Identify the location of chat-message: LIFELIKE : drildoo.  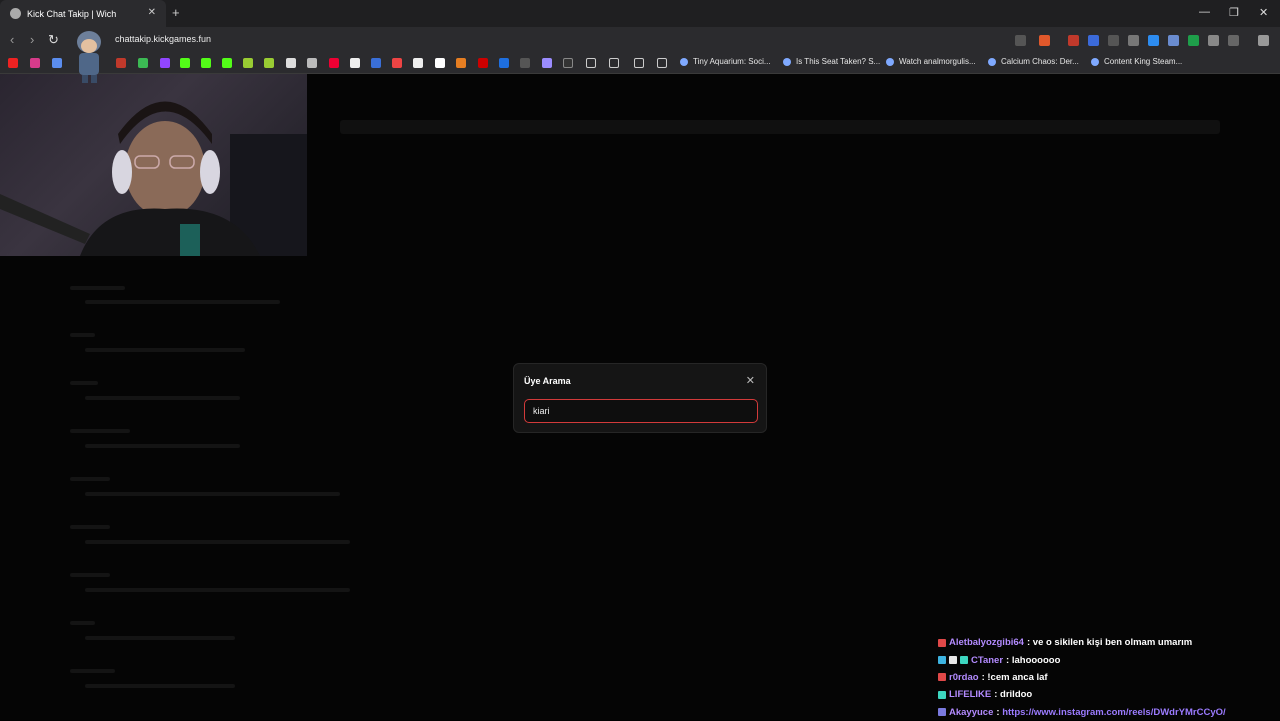
(1108, 694).